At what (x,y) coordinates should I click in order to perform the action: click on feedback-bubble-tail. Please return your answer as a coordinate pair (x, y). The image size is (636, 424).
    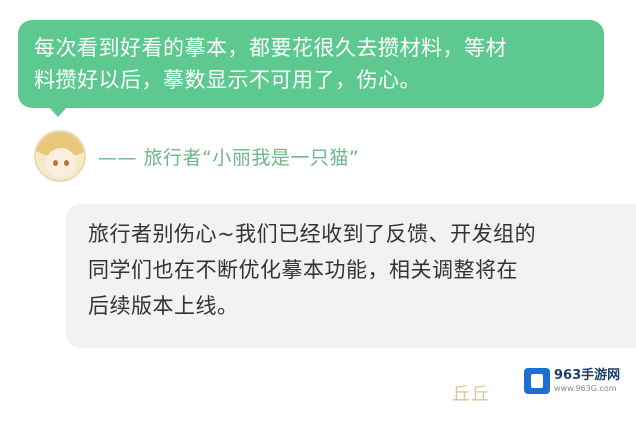
    Looking at the image, I should click on (58, 111).